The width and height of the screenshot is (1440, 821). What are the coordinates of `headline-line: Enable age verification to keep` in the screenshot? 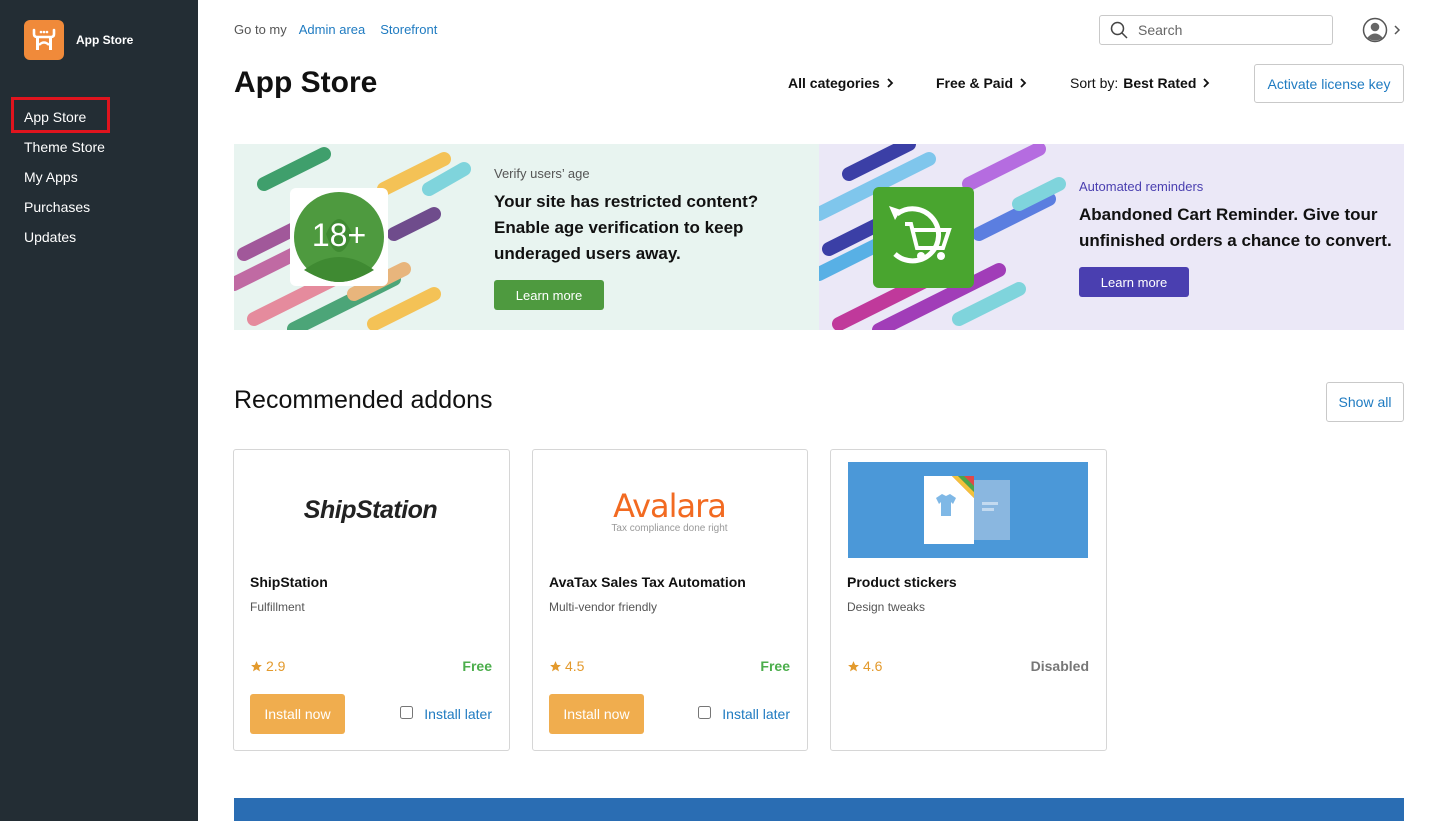 It's located at (619, 227).